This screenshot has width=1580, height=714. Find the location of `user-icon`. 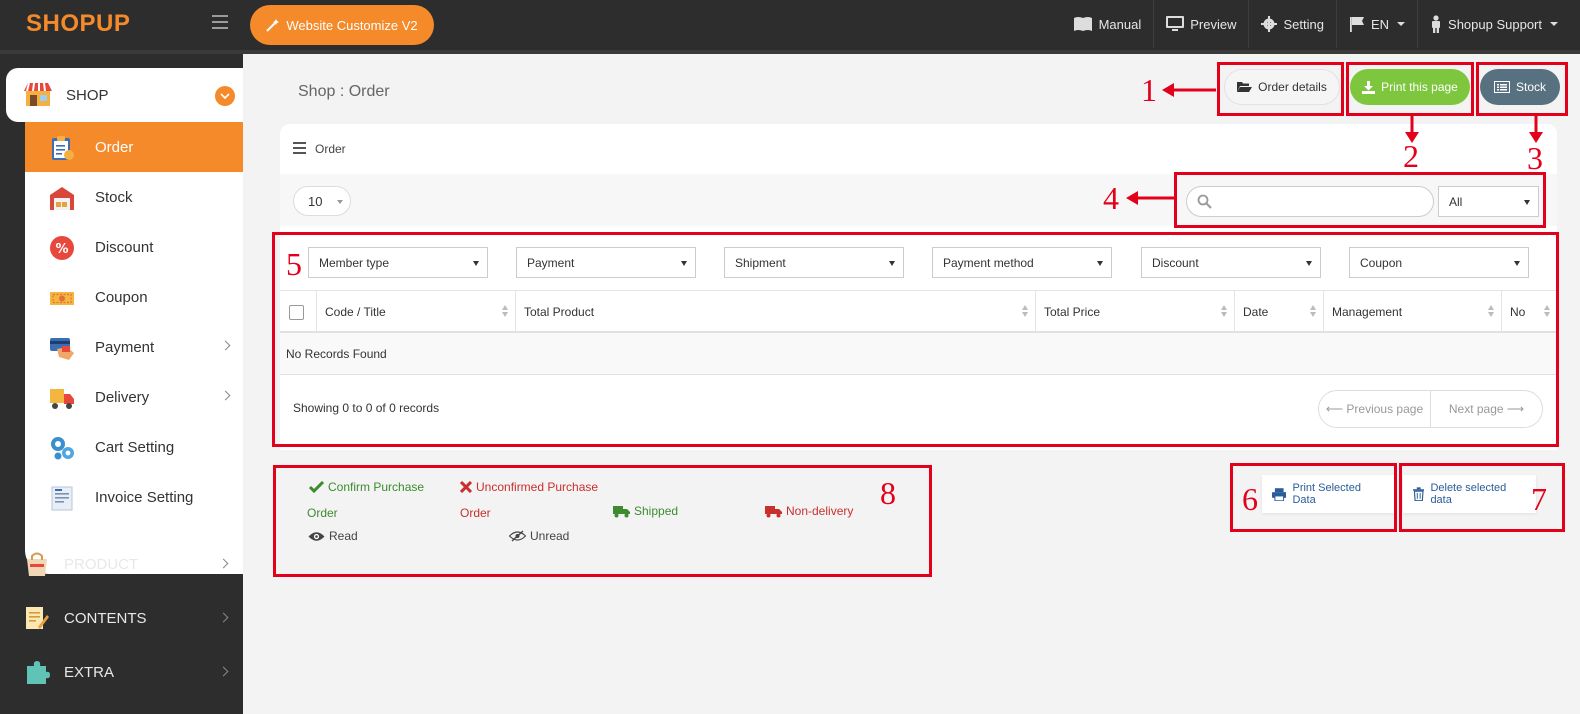

user-icon is located at coordinates (1436, 24).